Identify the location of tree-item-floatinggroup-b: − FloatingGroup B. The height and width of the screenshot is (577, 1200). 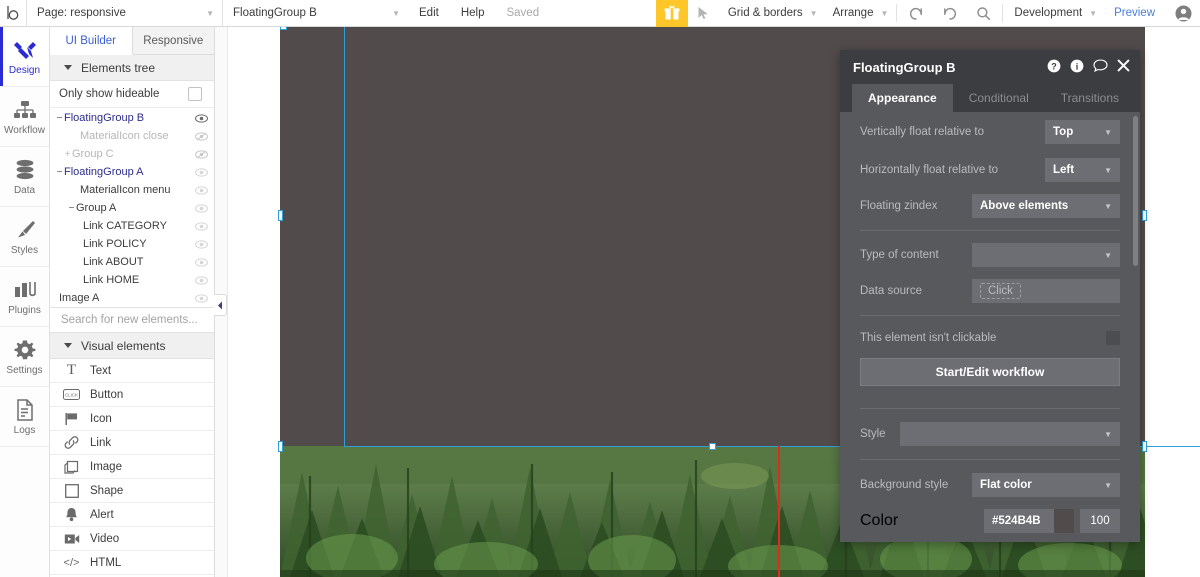
(132, 118).